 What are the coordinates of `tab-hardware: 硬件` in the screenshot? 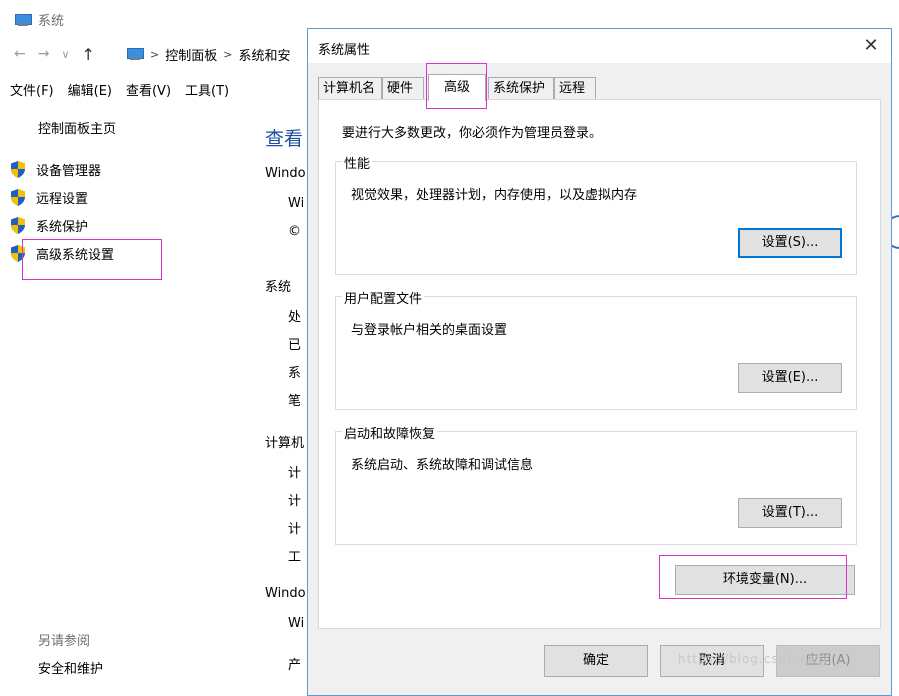 It's located at (403, 88).